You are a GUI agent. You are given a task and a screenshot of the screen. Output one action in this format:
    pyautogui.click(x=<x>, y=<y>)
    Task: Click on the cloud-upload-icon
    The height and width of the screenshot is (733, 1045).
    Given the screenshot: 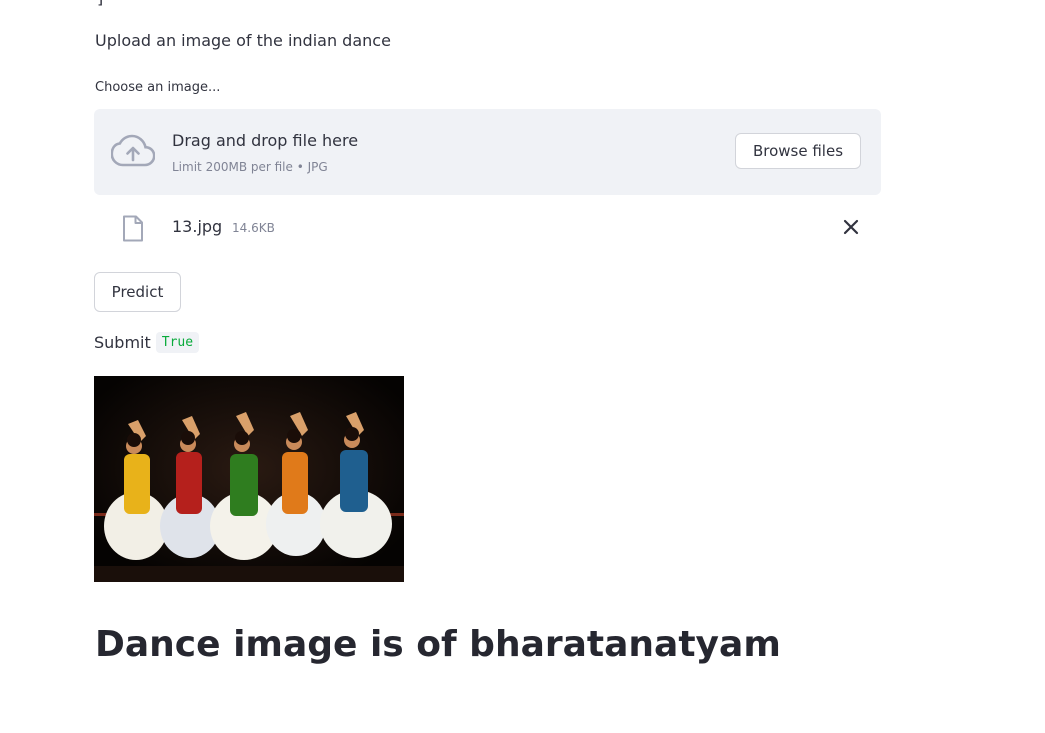 What is the action you would take?
    pyautogui.click(x=133, y=150)
    